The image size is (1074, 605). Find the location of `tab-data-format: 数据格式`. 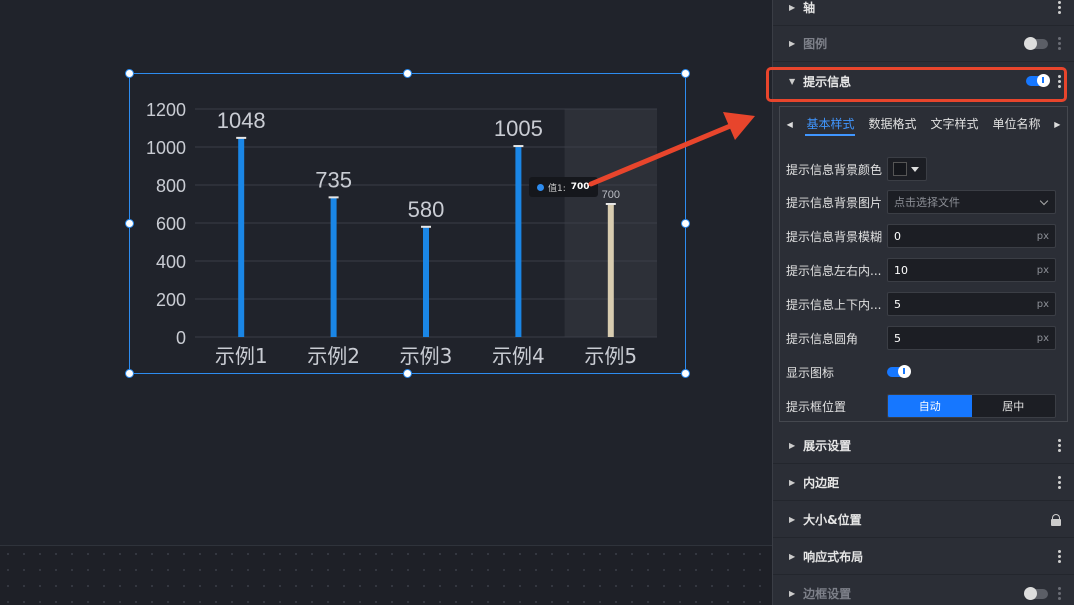

tab-data-format: 数据格式 is located at coordinates (892, 124).